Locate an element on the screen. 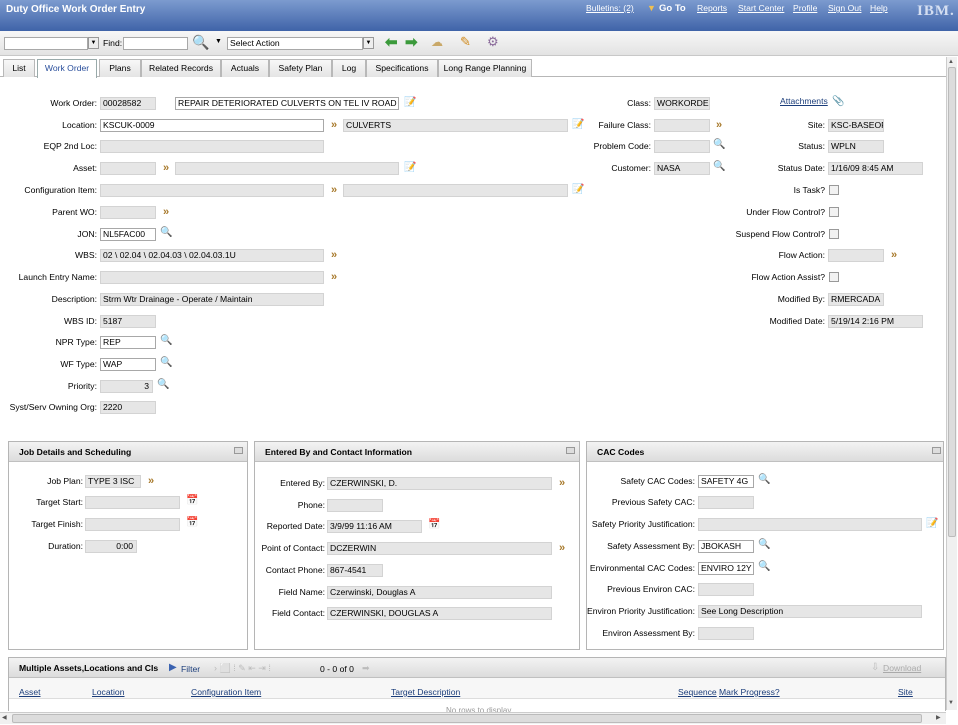  location-field: KSCUK-0009 is located at coordinates (212, 125).